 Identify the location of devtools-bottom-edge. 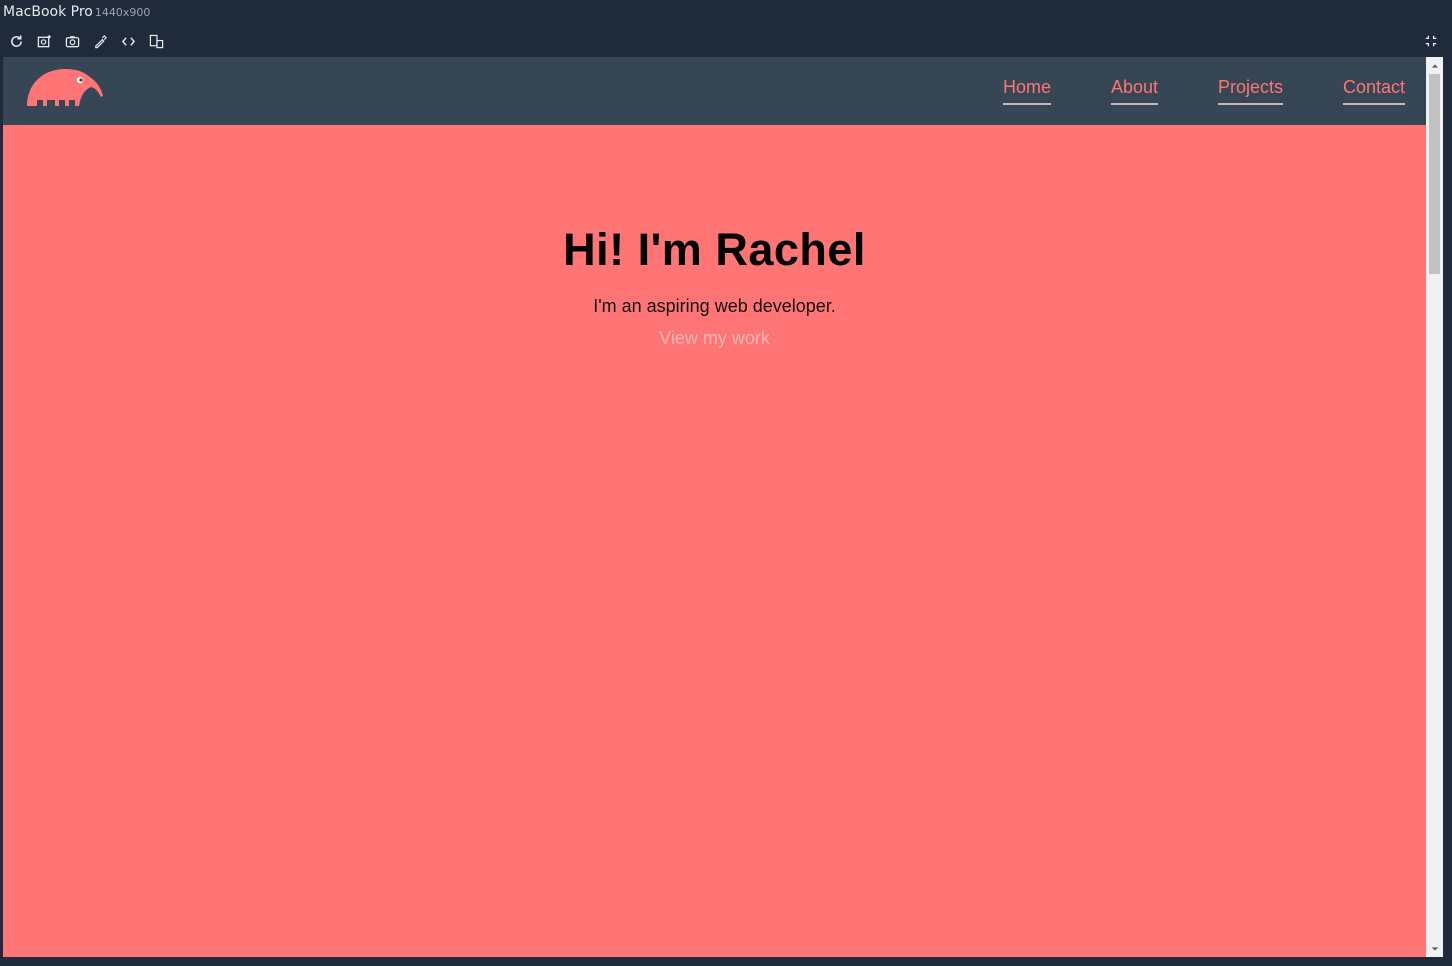
(726, 961).